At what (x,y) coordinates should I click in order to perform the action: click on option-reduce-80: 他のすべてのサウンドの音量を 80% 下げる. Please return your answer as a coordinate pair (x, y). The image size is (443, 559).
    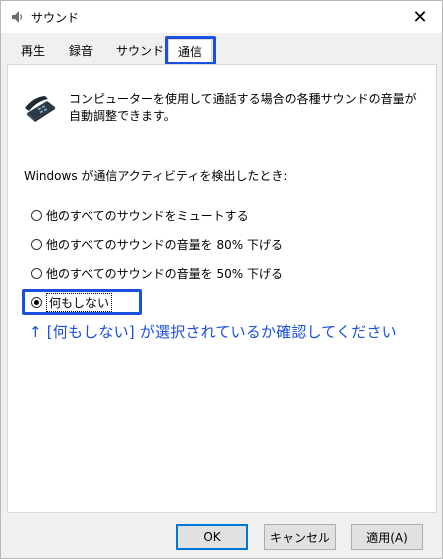
    Looking at the image, I should click on (157, 244).